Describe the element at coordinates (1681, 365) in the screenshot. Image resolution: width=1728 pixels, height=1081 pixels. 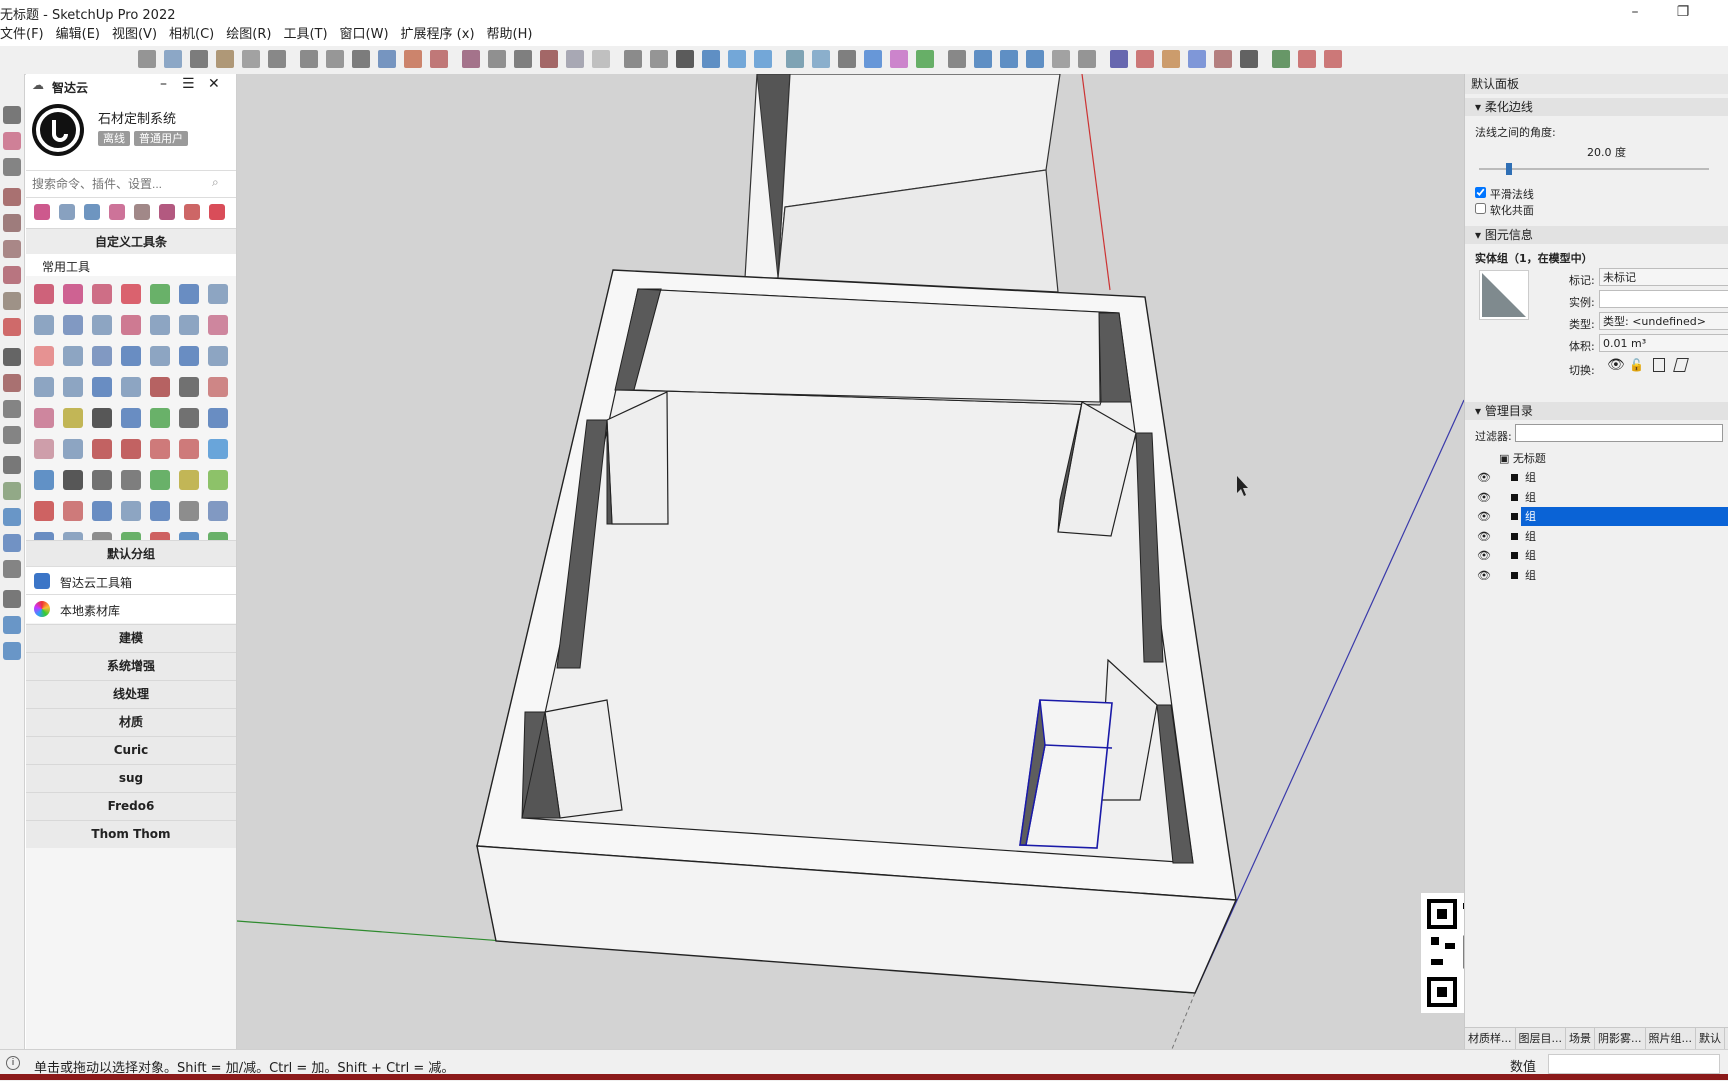
I see `cast-shadow-icon` at that location.